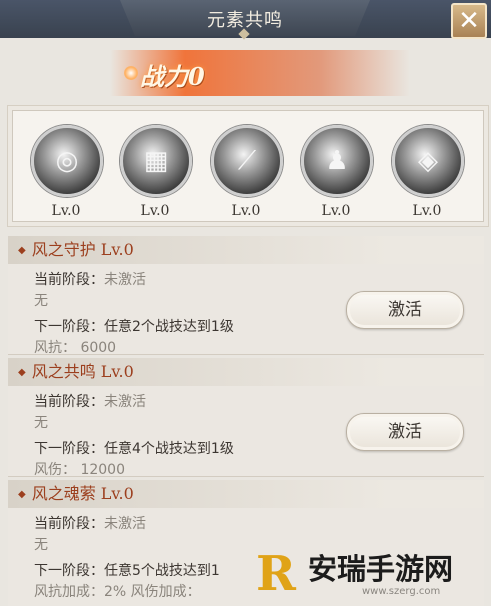  I want to click on wind-swirl-icon: ◎, so click(67, 161).